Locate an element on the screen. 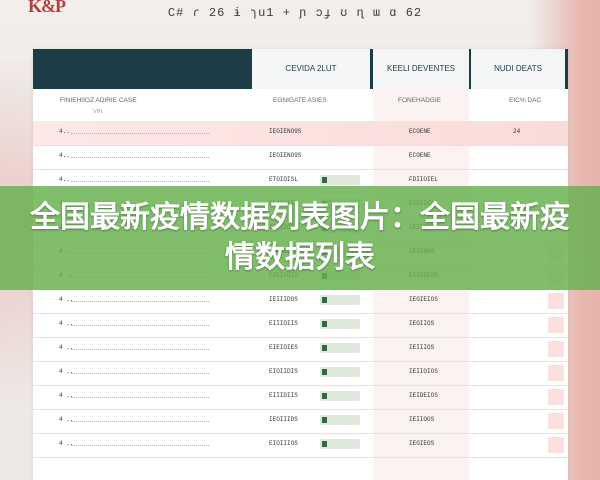 This screenshot has height=480, width=600. row-name: IEIIIDOS is located at coordinates (283, 299).